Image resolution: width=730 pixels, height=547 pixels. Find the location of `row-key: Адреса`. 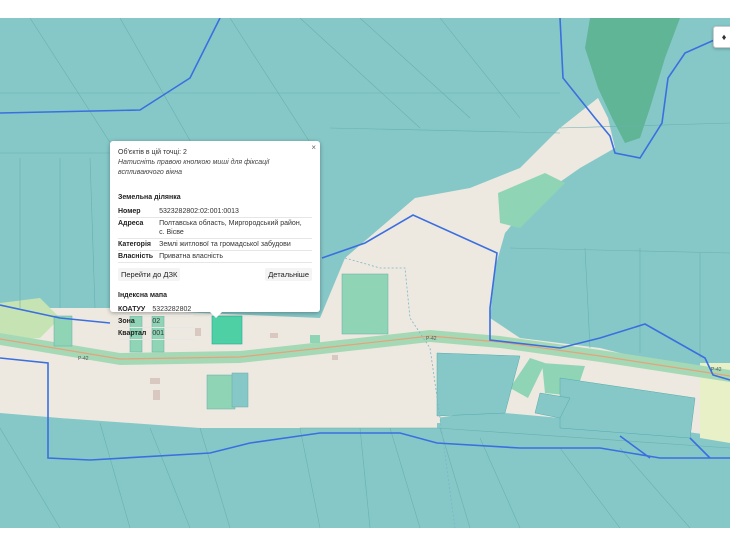

row-key: Адреса is located at coordinates (139, 228).